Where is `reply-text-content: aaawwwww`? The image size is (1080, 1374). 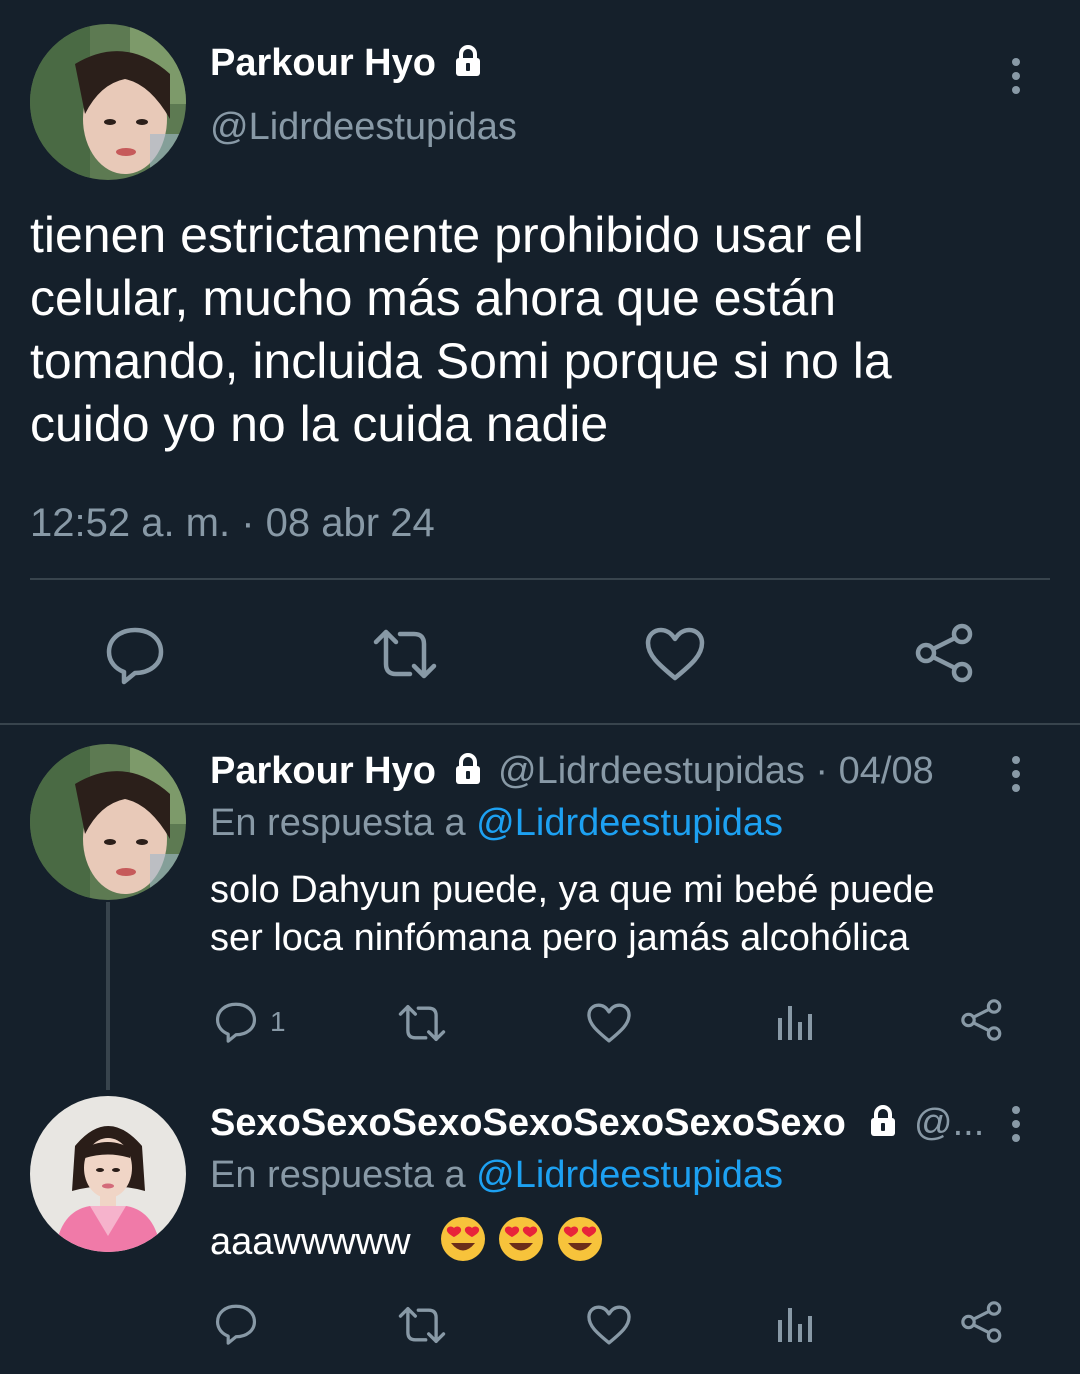 reply-text-content: aaawwwww is located at coordinates (310, 1242).